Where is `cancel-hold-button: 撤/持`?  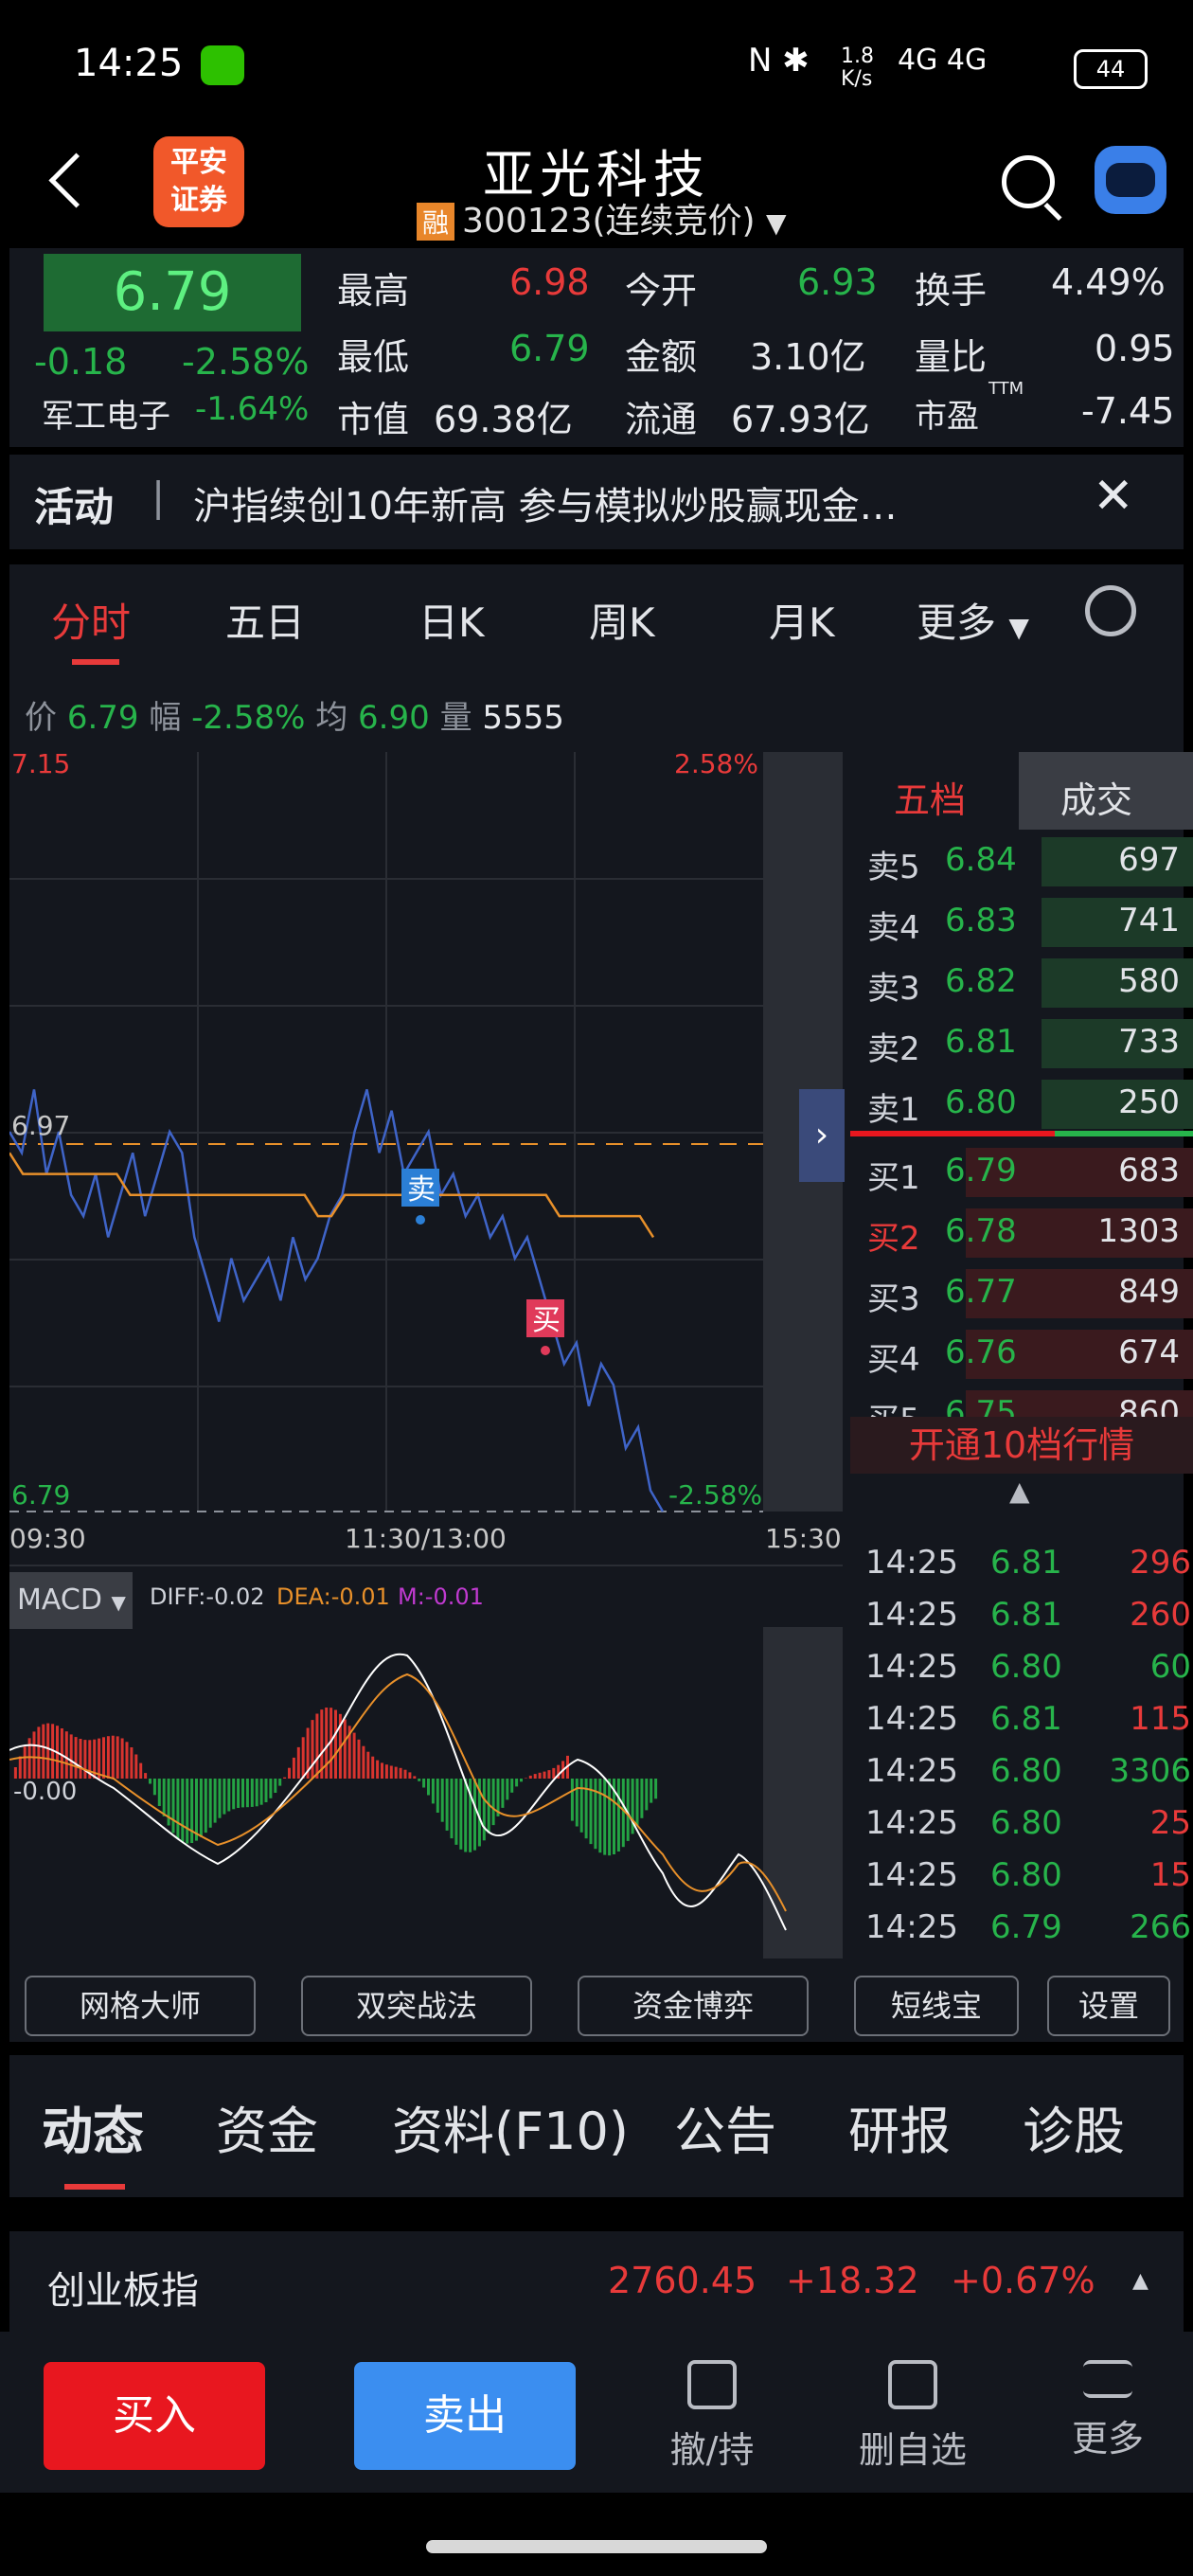 cancel-hold-button: 撤/持 is located at coordinates (712, 2413).